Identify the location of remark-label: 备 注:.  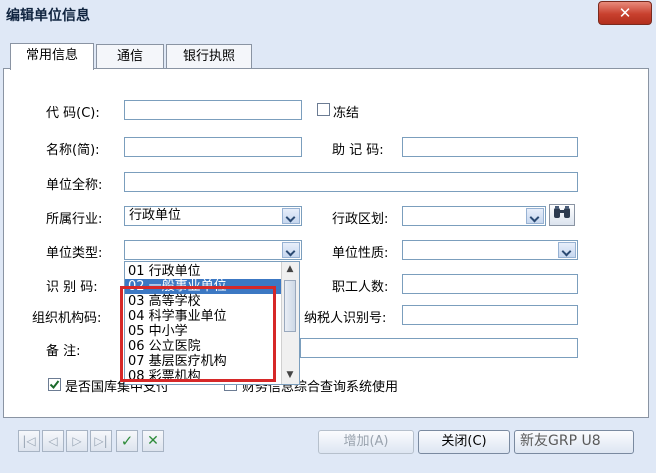
(63, 351).